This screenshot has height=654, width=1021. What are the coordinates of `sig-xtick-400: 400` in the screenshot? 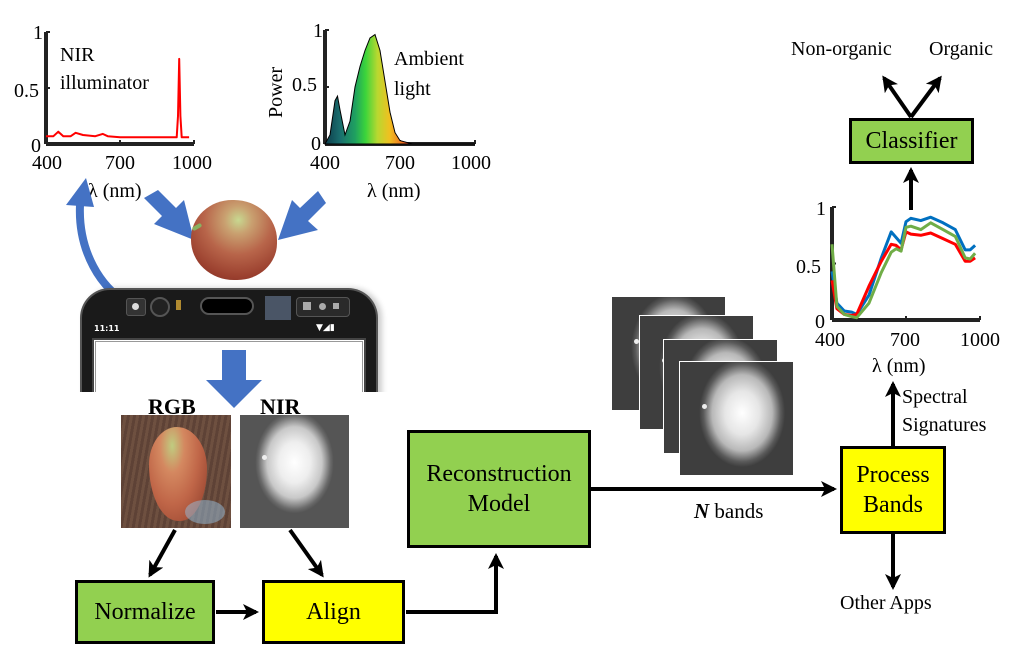 It's located at (830, 340).